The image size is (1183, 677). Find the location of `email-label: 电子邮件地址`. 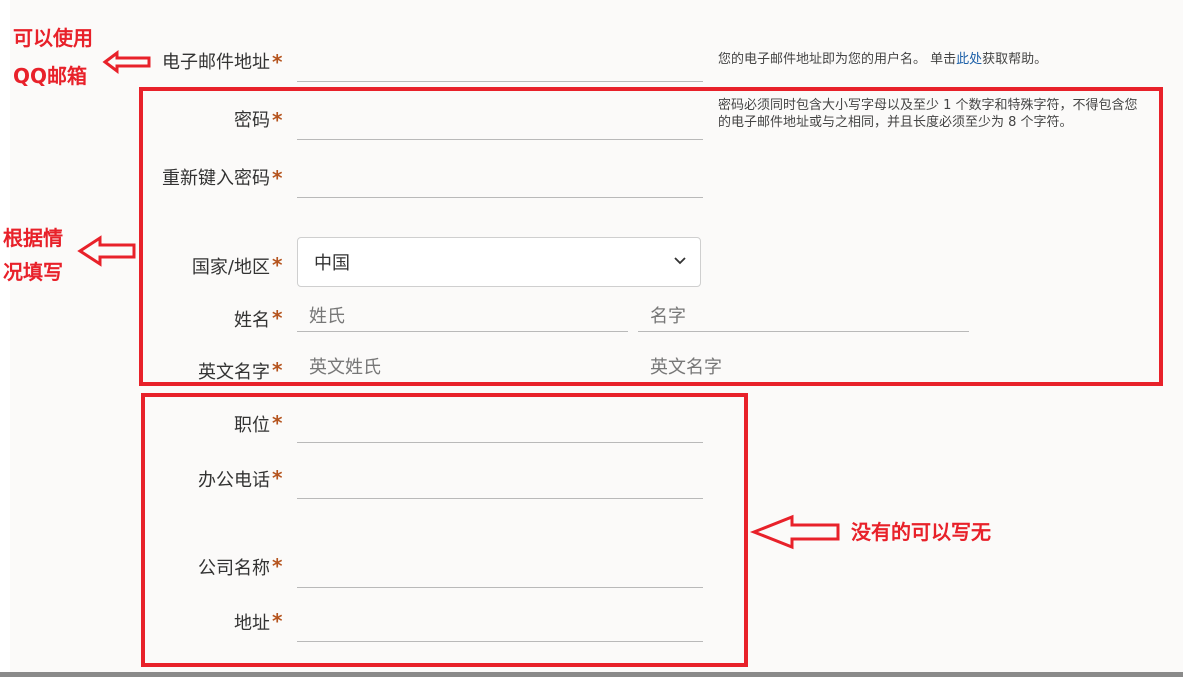

email-label: 电子邮件地址 is located at coordinates (216, 62).